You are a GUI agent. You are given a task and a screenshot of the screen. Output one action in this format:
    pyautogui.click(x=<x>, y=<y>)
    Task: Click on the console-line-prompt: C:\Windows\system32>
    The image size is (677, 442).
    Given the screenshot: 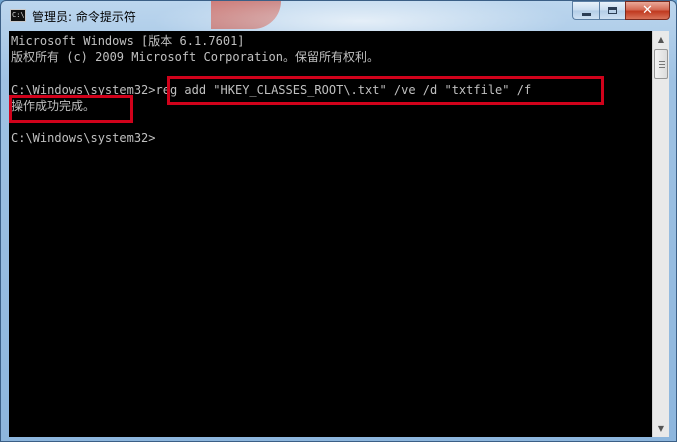 What is the action you would take?
    pyautogui.click(x=83, y=138)
    